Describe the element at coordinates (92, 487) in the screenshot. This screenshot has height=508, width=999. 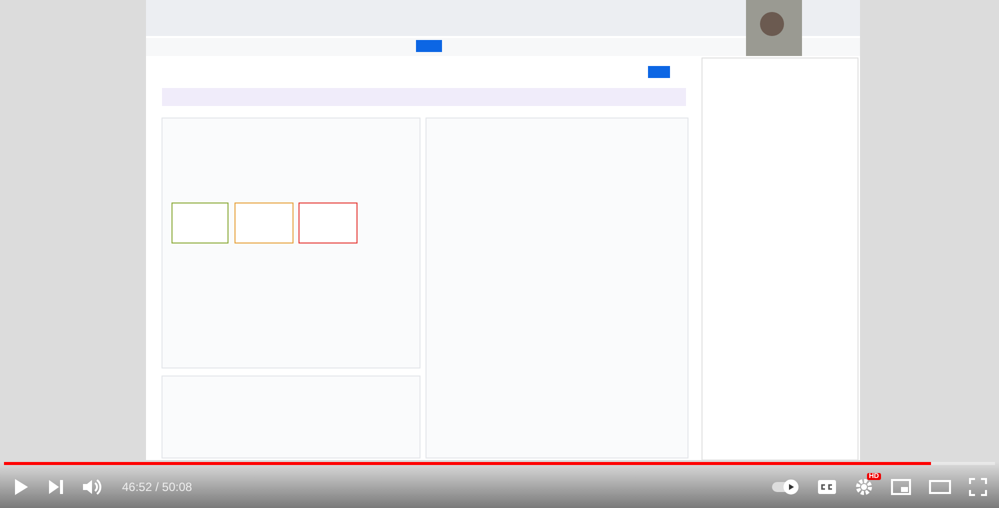
I see `volume-icon` at that location.